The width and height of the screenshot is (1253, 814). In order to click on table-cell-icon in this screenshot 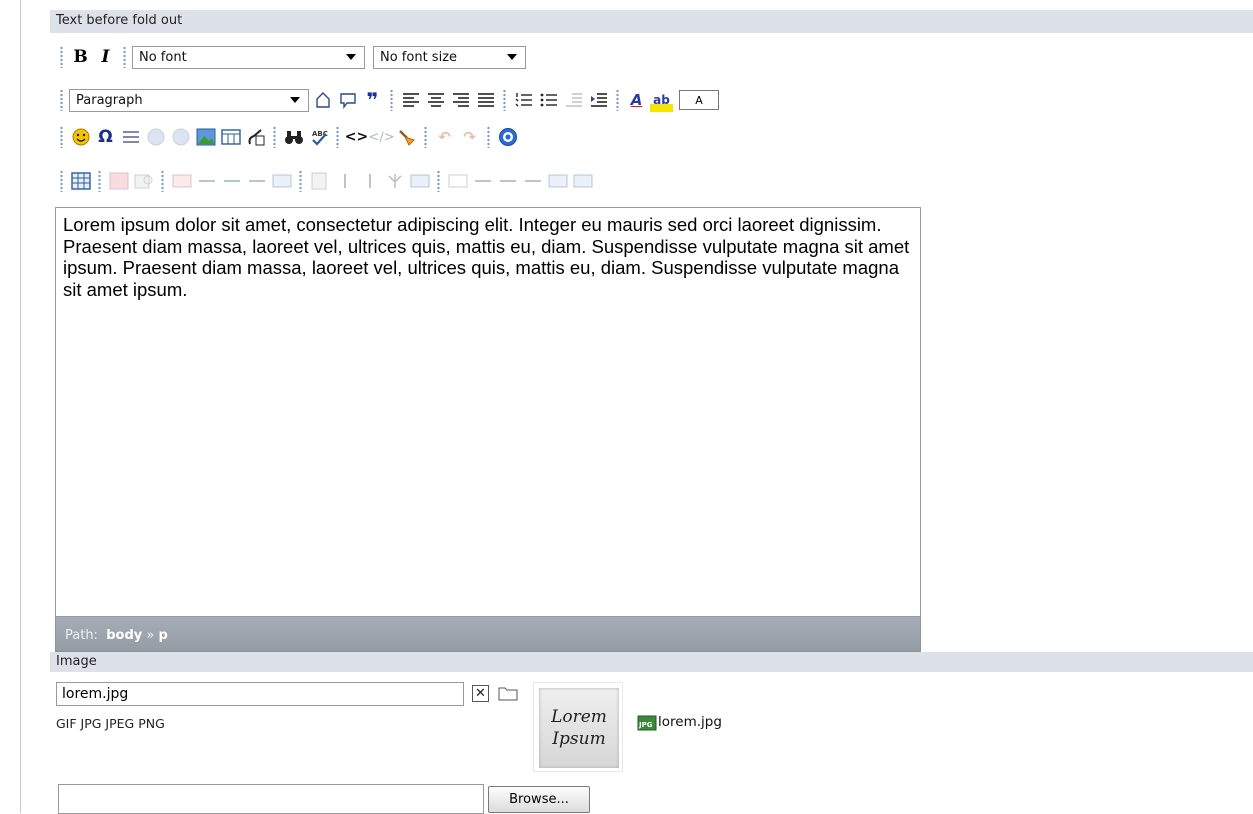, I will do `click(143, 181)`.